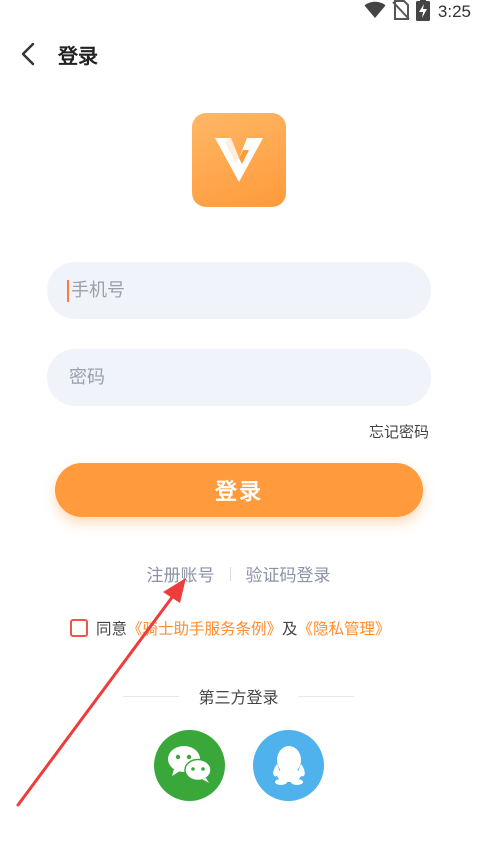 This screenshot has height=852, width=477. What do you see at coordinates (290, 629) in the screenshot?
I see `agreement-conjunction: 及` at bounding box center [290, 629].